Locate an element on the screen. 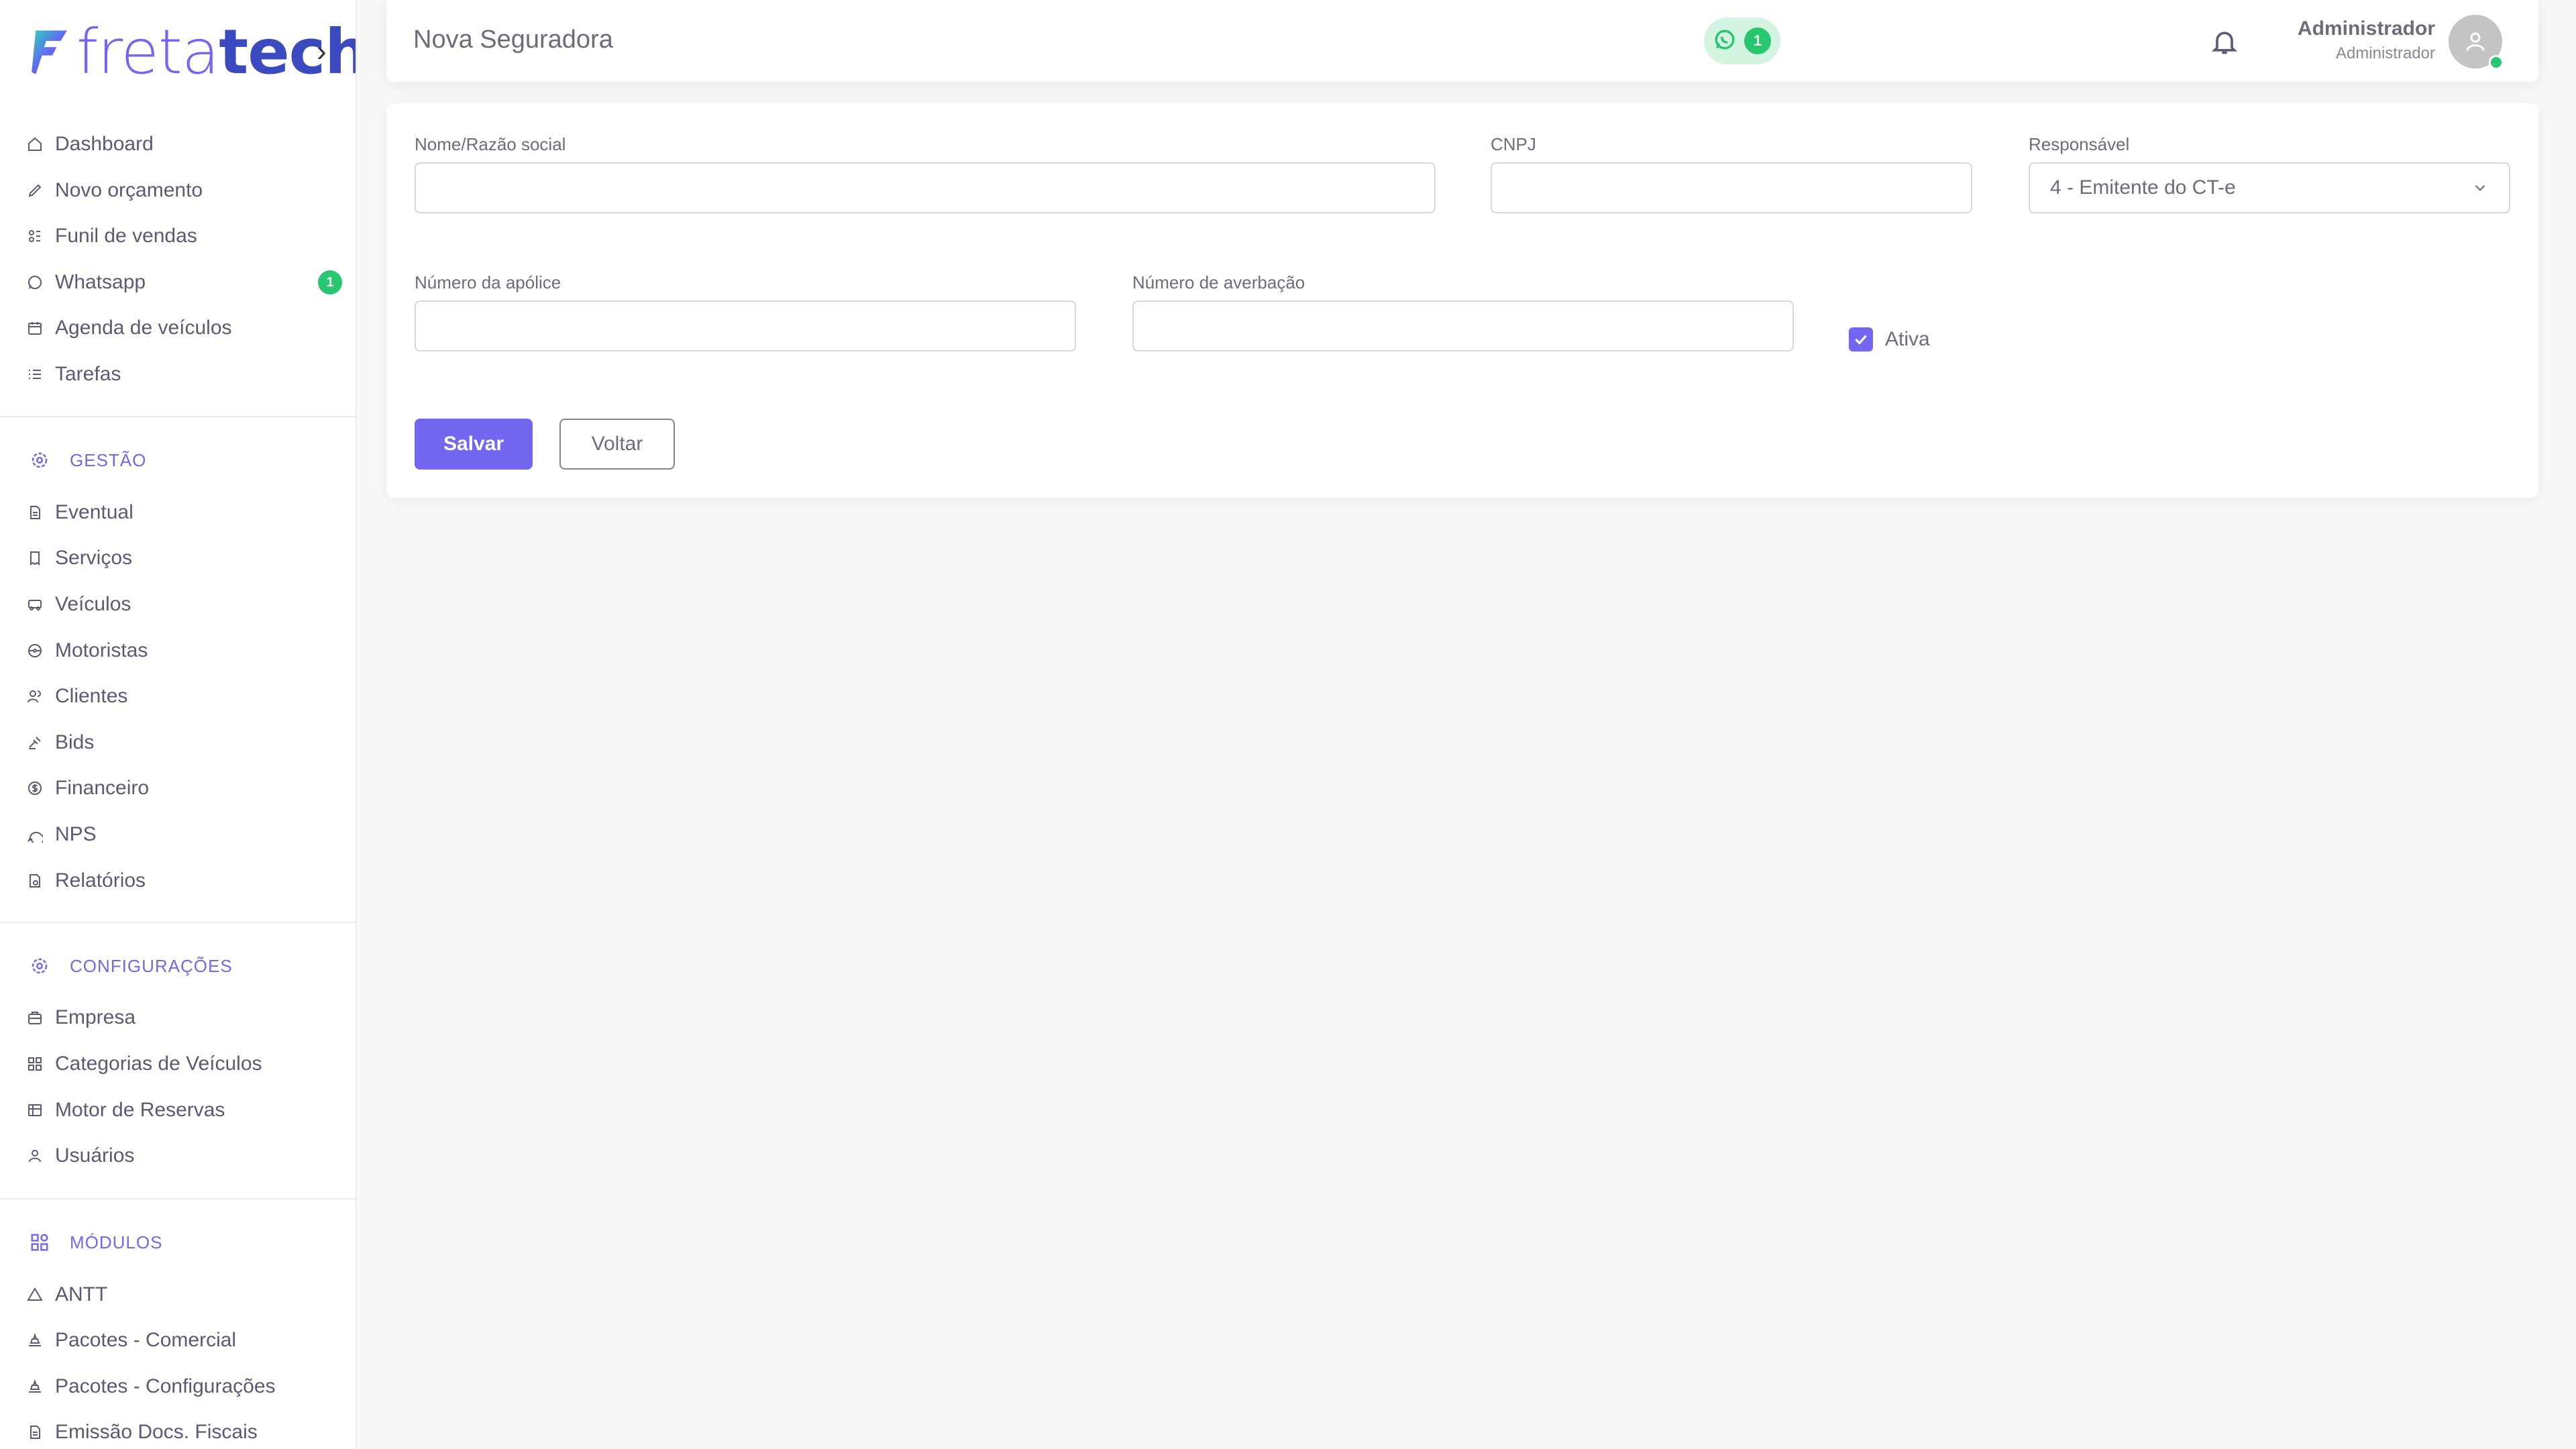 The image size is (2576, 1449). nav-label: Agenda de veículos is located at coordinates (143, 328).